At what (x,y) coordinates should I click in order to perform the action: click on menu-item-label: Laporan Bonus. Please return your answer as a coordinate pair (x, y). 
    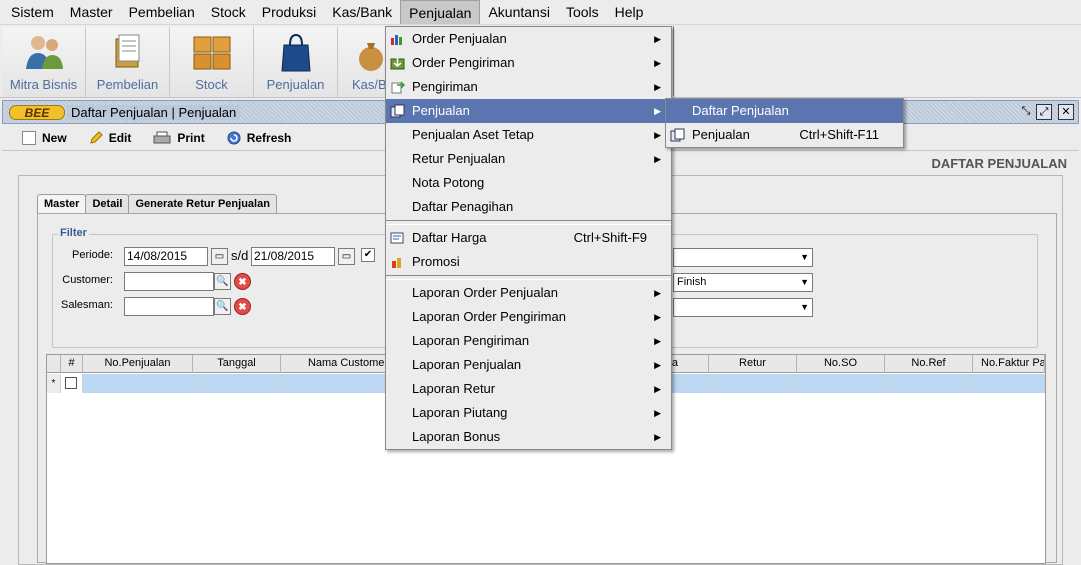
    Looking at the image, I should click on (456, 436).